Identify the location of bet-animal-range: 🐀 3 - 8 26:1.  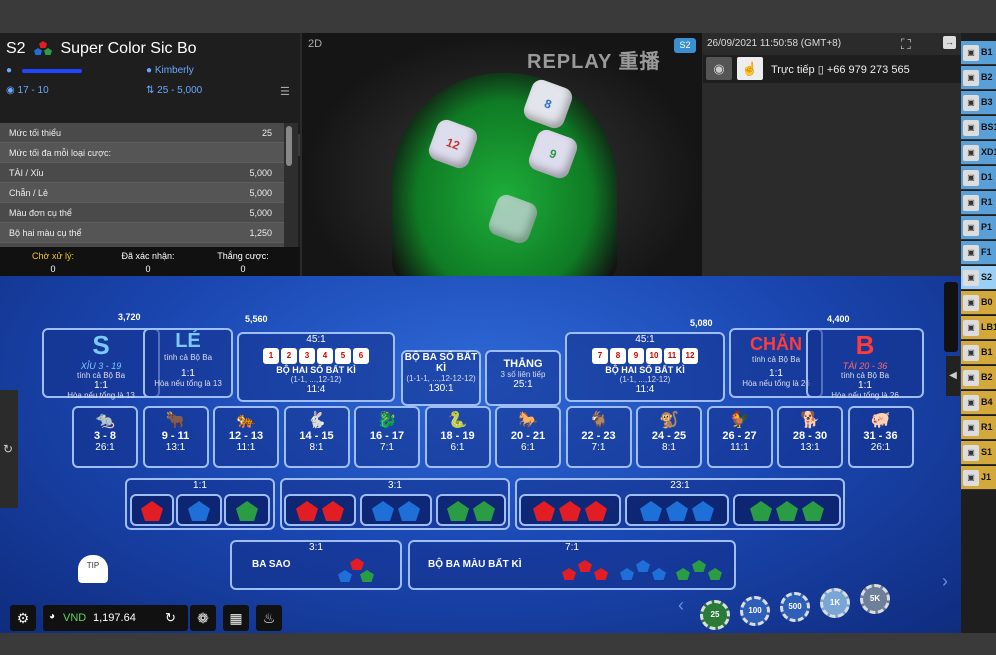
(105, 437).